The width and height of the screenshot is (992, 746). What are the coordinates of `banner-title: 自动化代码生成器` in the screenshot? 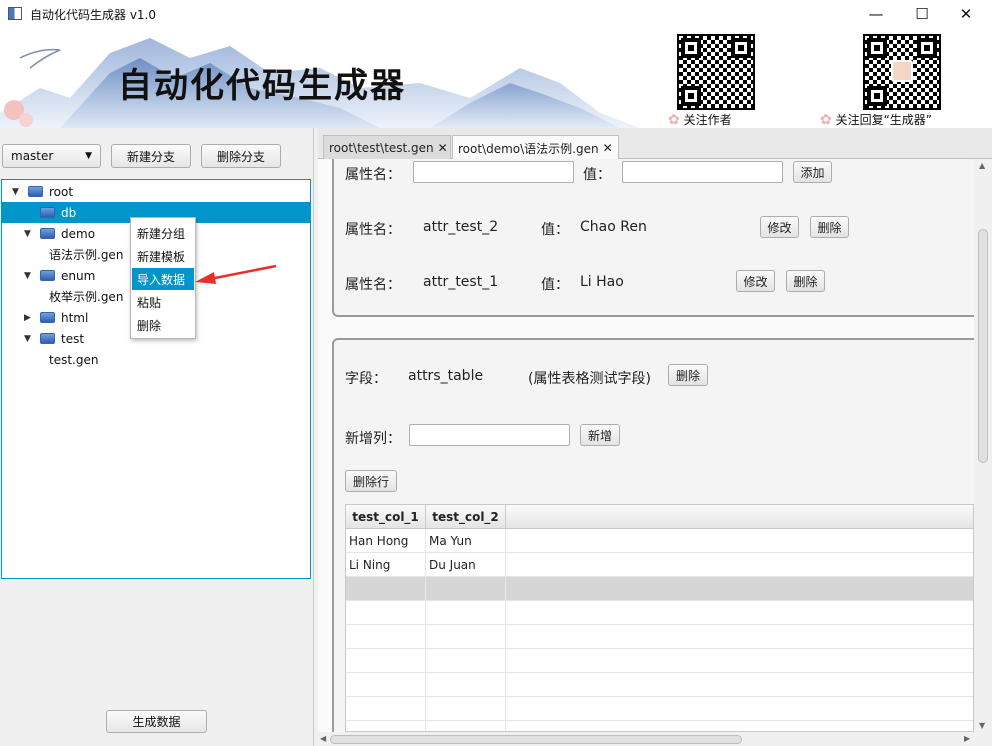 It's located at (262, 86).